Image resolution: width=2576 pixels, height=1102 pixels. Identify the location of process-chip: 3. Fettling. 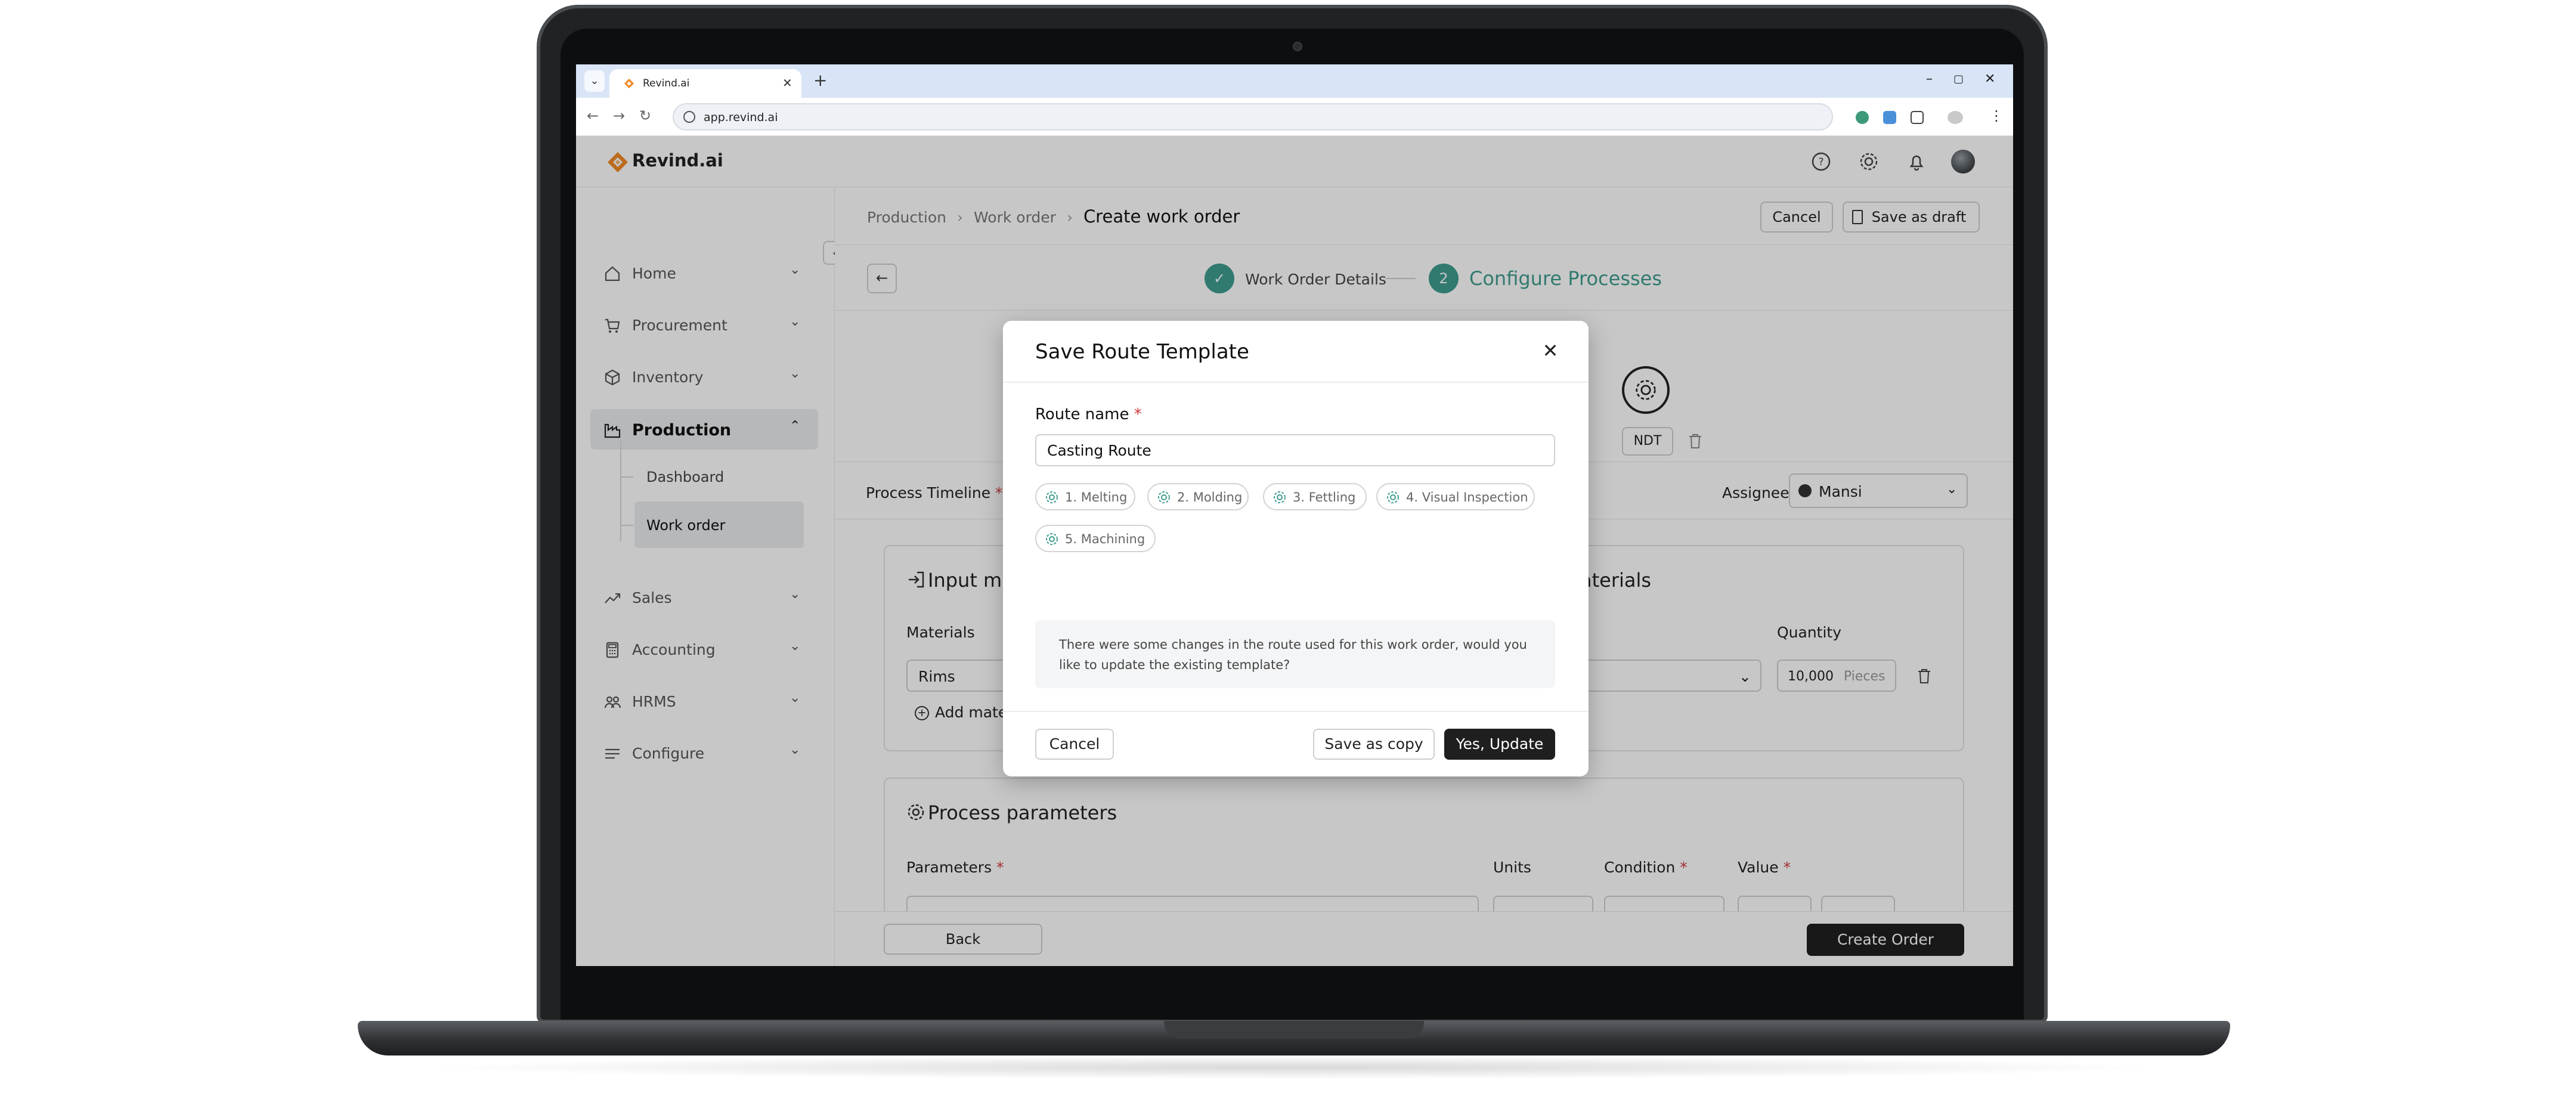
(1315, 497).